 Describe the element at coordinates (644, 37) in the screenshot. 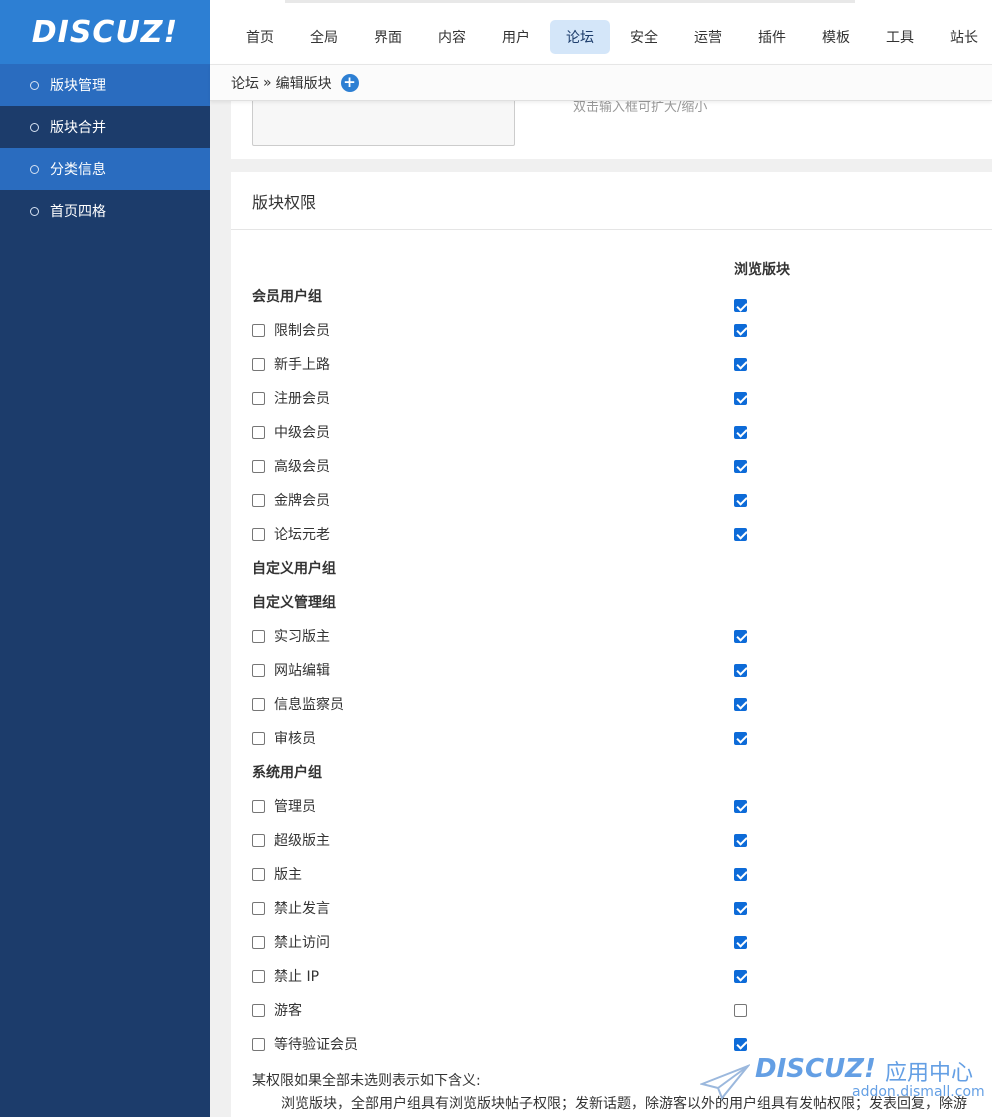

I see `nav-tab-6: 安全` at that location.